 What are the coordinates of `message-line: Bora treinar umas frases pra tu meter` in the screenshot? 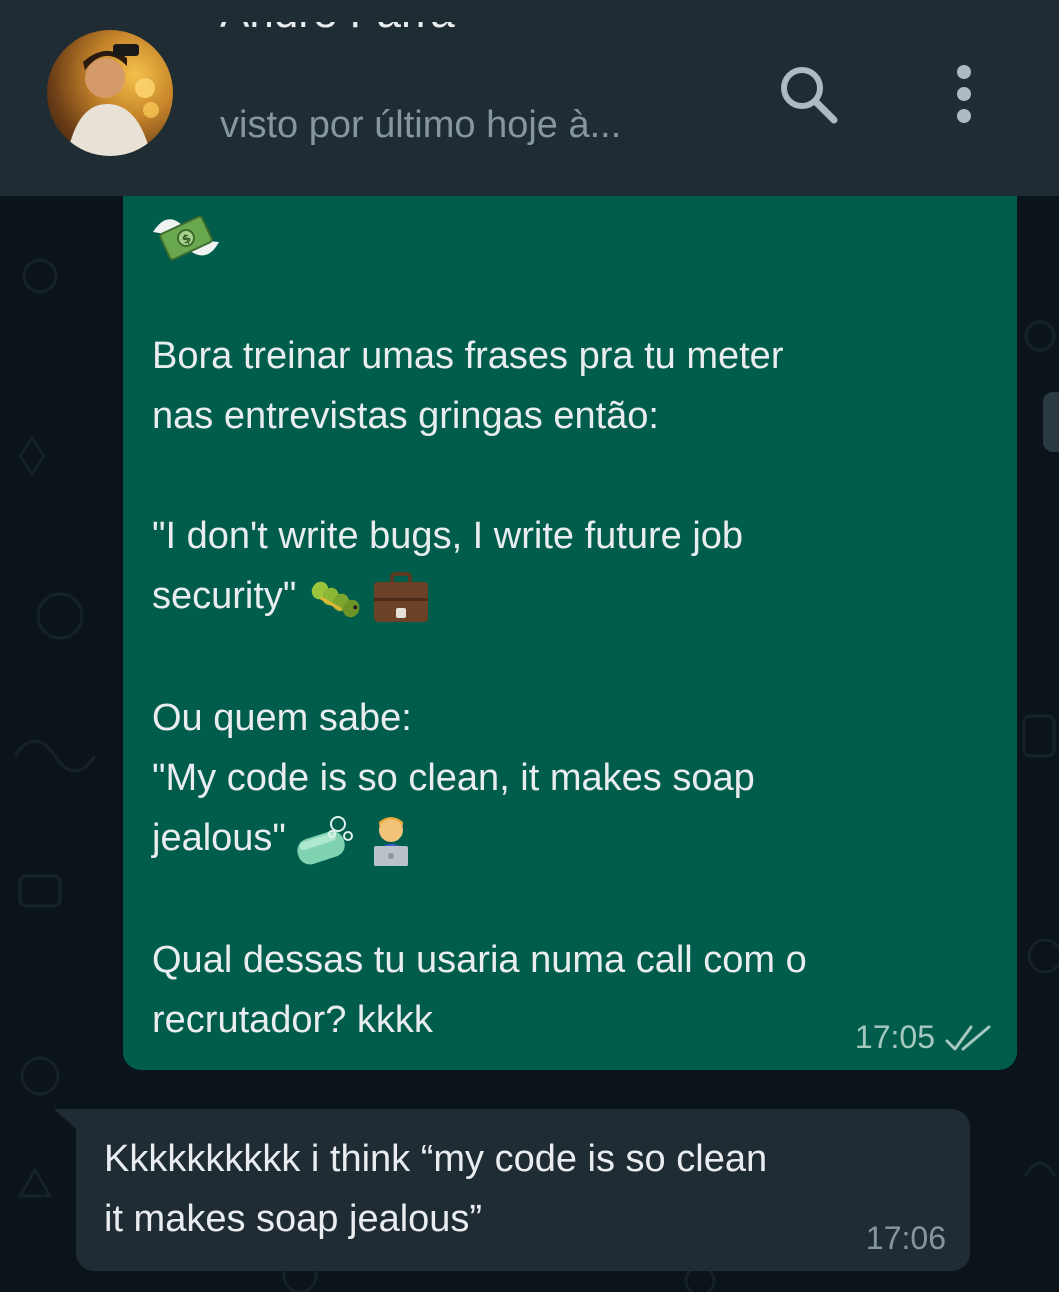 It's located at (468, 356).